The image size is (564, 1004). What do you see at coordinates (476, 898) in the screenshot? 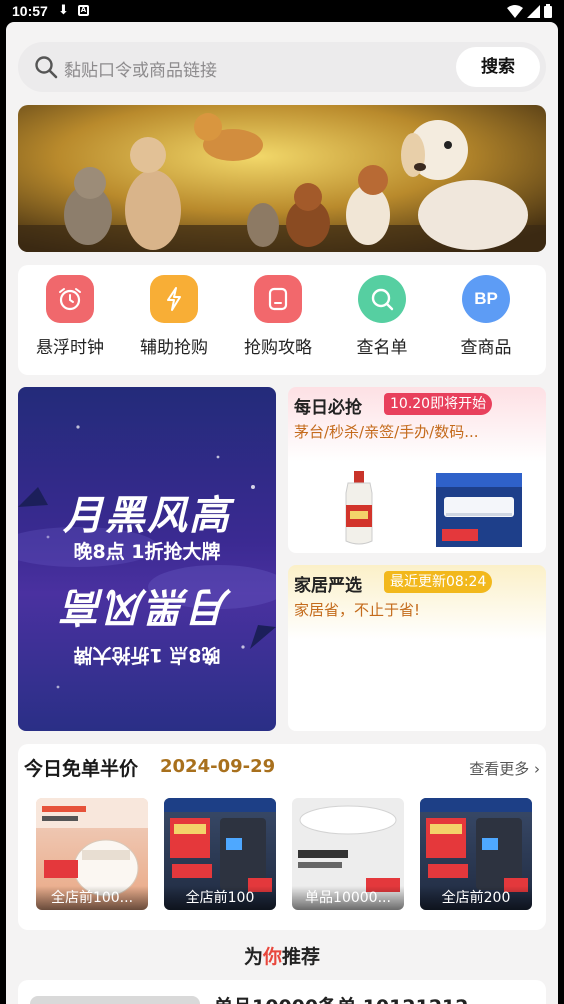
I see `product-label: 全店前200` at bounding box center [476, 898].